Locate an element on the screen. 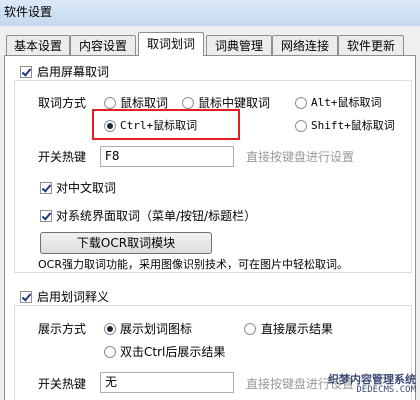 The height and width of the screenshot is (400, 420). lookup-hotkey-hint: 直接按键盘进行设置 is located at coordinates (300, 157).